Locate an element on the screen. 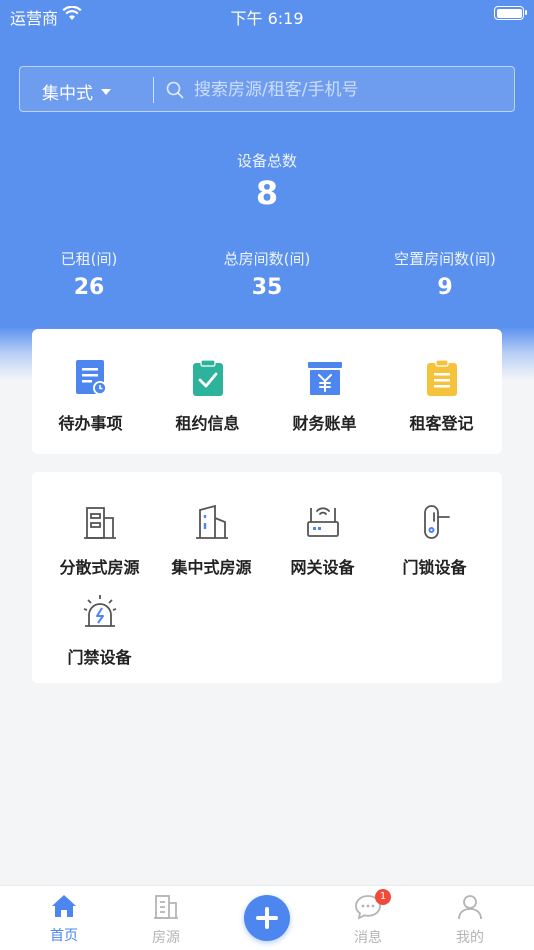 The height and width of the screenshot is (950, 534). building-type-dropdown: 集中式 is located at coordinates (76, 91).